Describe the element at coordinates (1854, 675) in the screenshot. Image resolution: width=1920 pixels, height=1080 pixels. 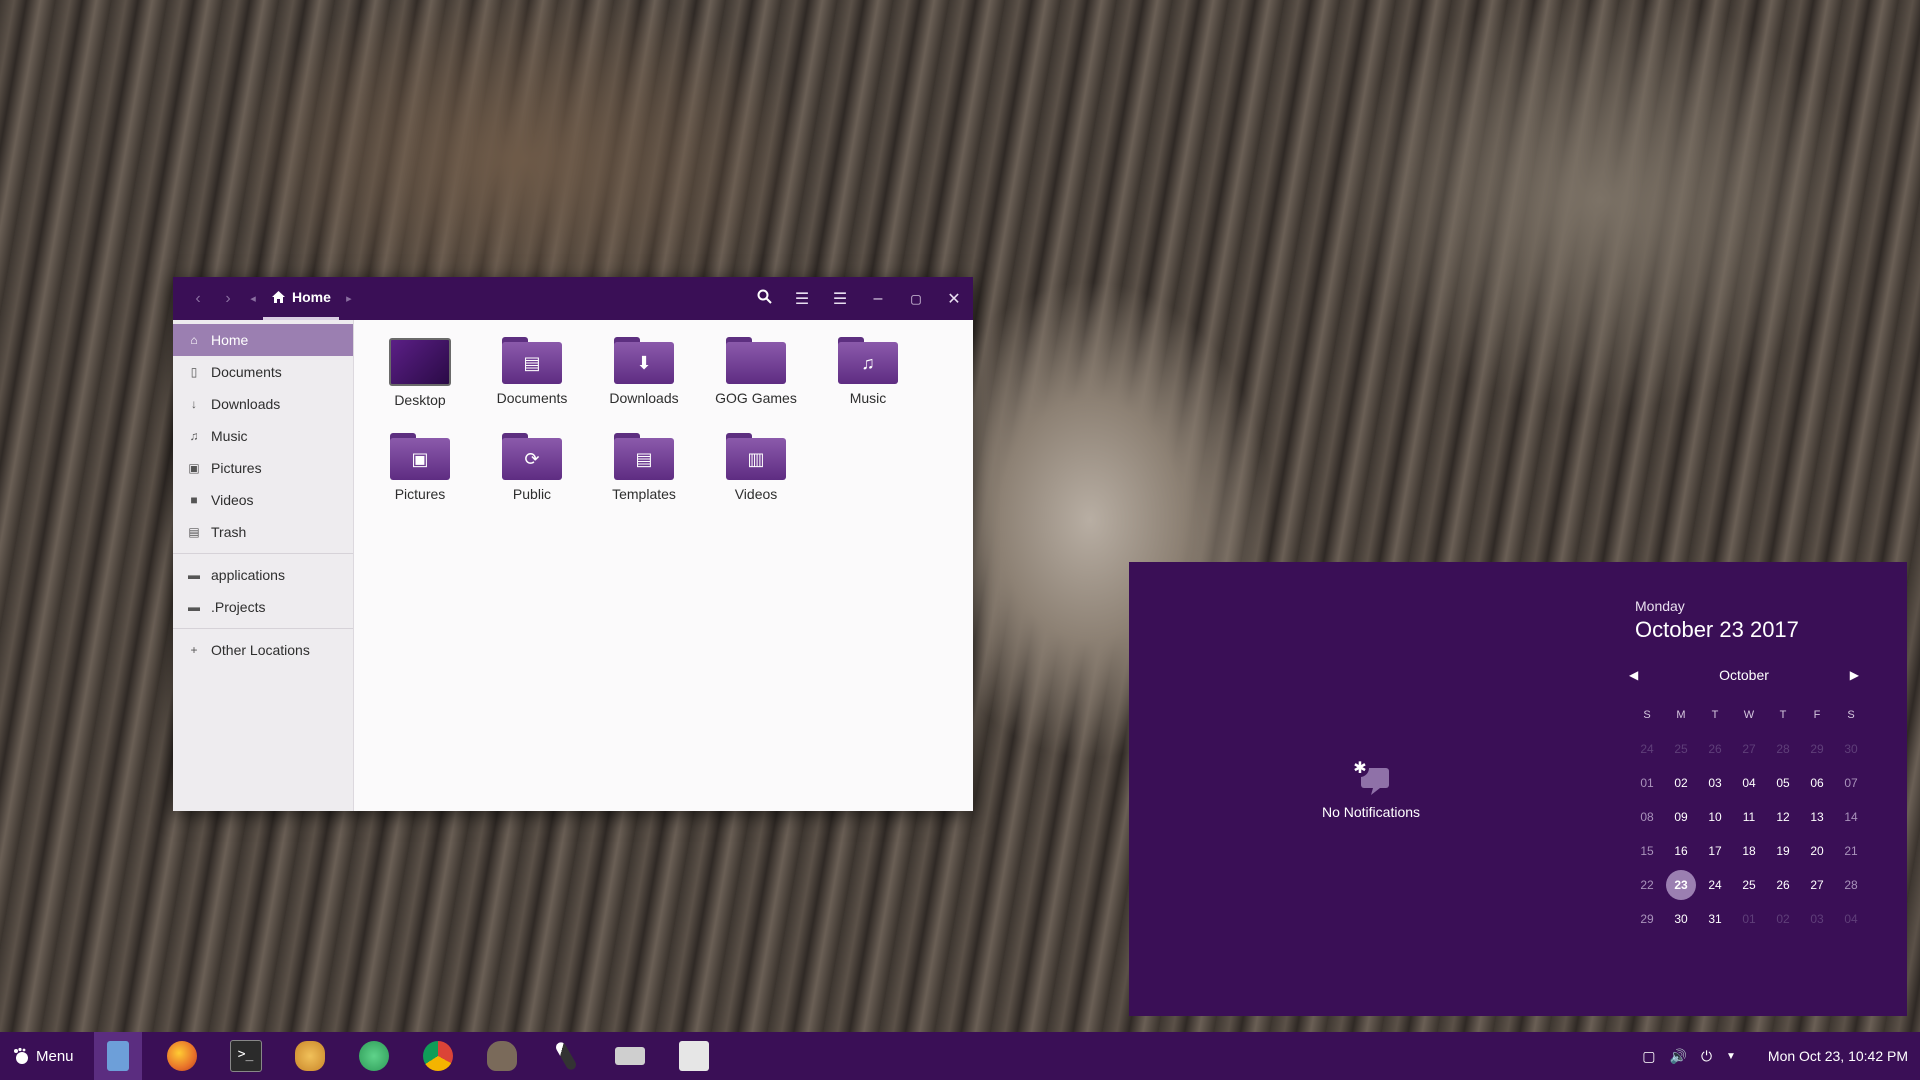
I see `next-month-icon: ▶` at that location.